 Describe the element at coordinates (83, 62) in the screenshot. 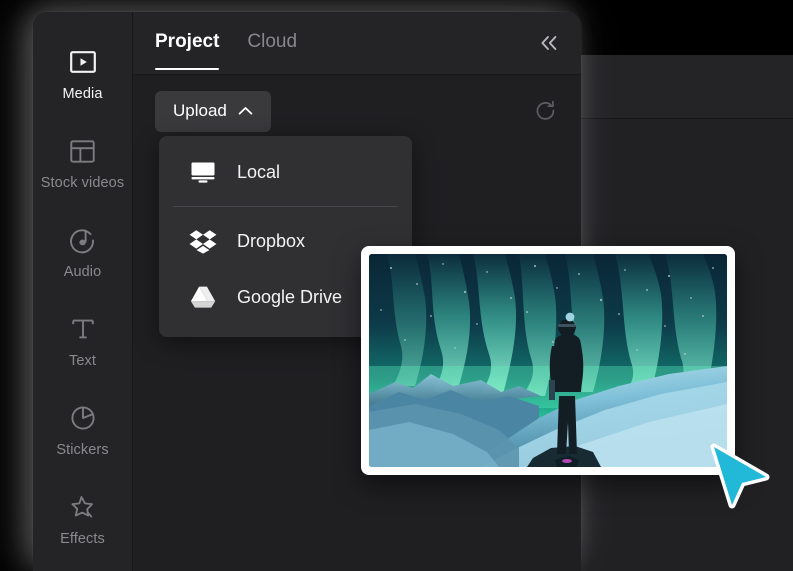

I see `media-play-rect-icon` at that location.